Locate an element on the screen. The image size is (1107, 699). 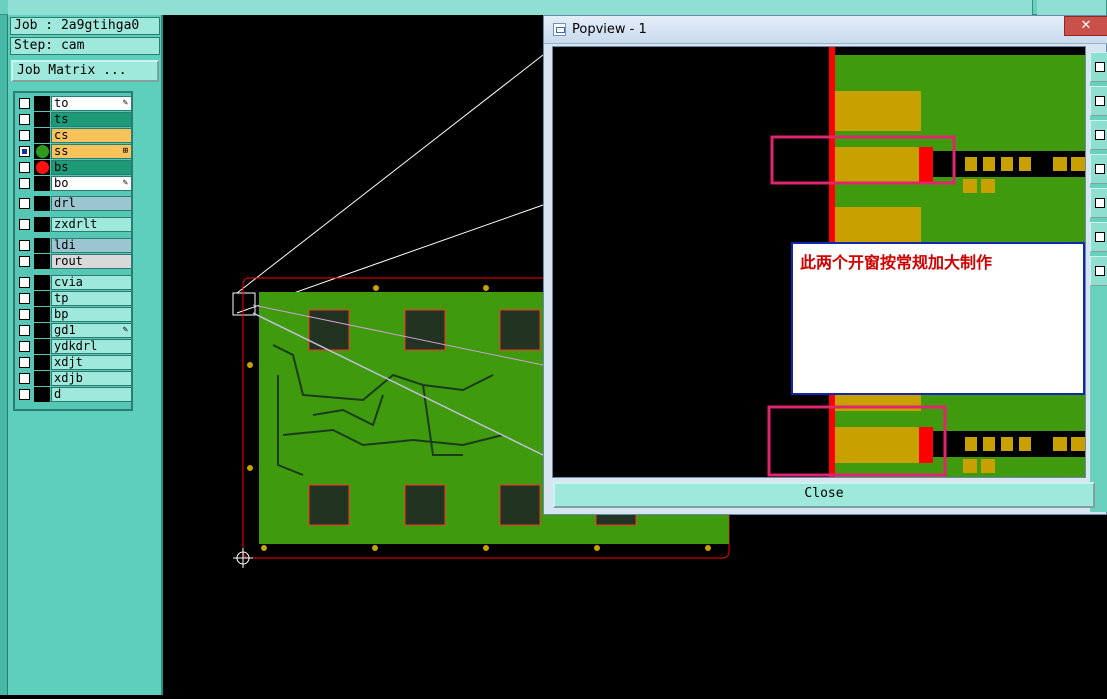
layer-name: bp is located at coordinates (91, 314).